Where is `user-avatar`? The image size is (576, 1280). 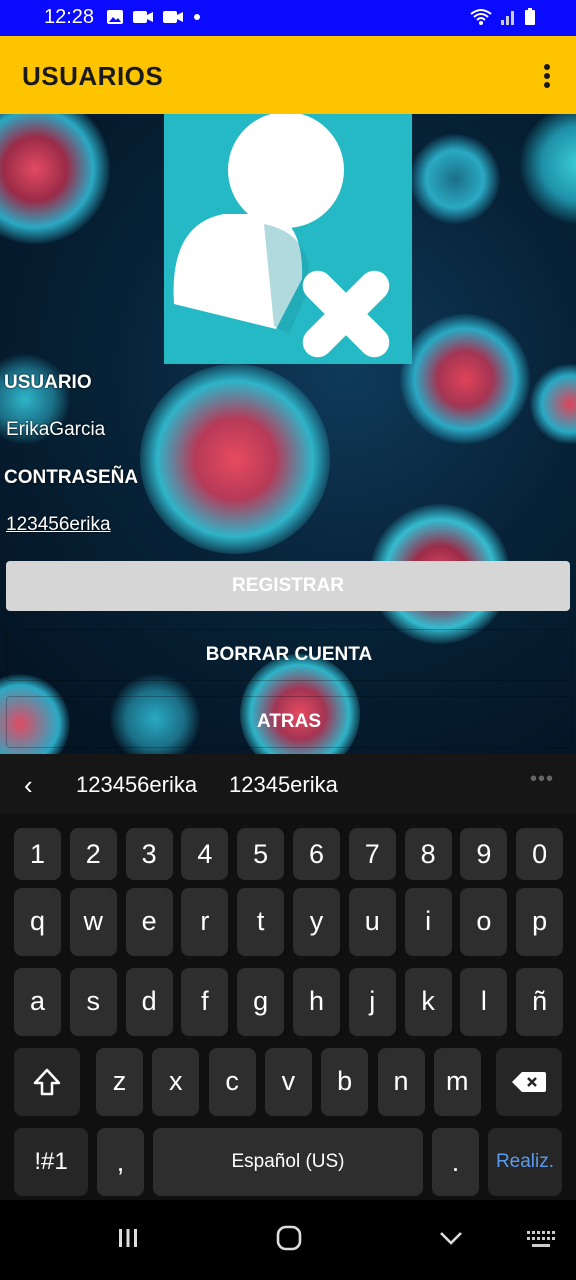 user-avatar is located at coordinates (288, 239).